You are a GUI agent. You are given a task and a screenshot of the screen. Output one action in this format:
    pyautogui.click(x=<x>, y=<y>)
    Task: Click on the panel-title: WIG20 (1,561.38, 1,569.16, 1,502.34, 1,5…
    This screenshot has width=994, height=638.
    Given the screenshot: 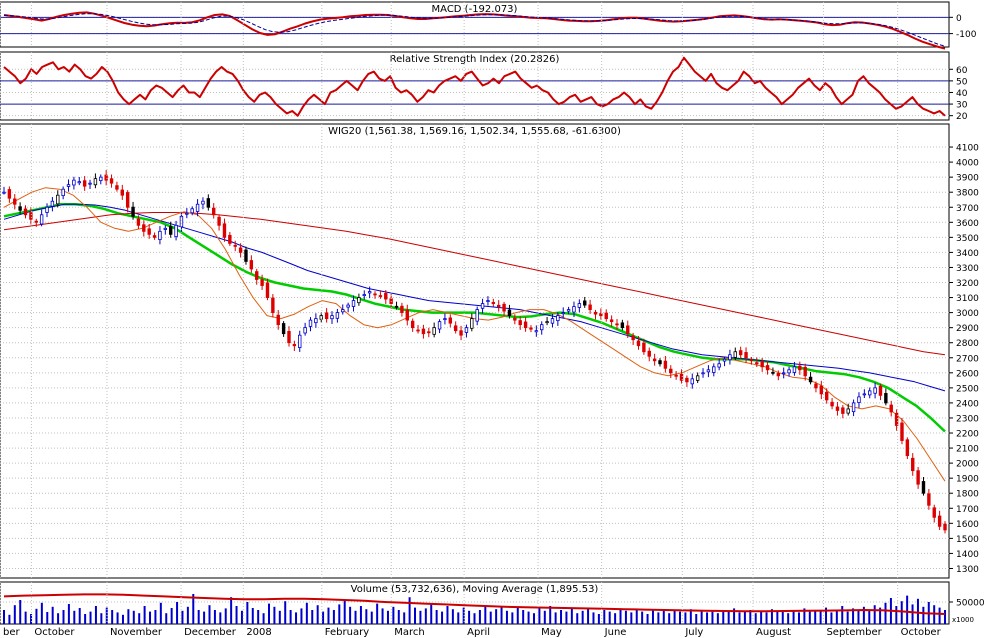 What is the action you would take?
    pyautogui.click(x=474, y=131)
    